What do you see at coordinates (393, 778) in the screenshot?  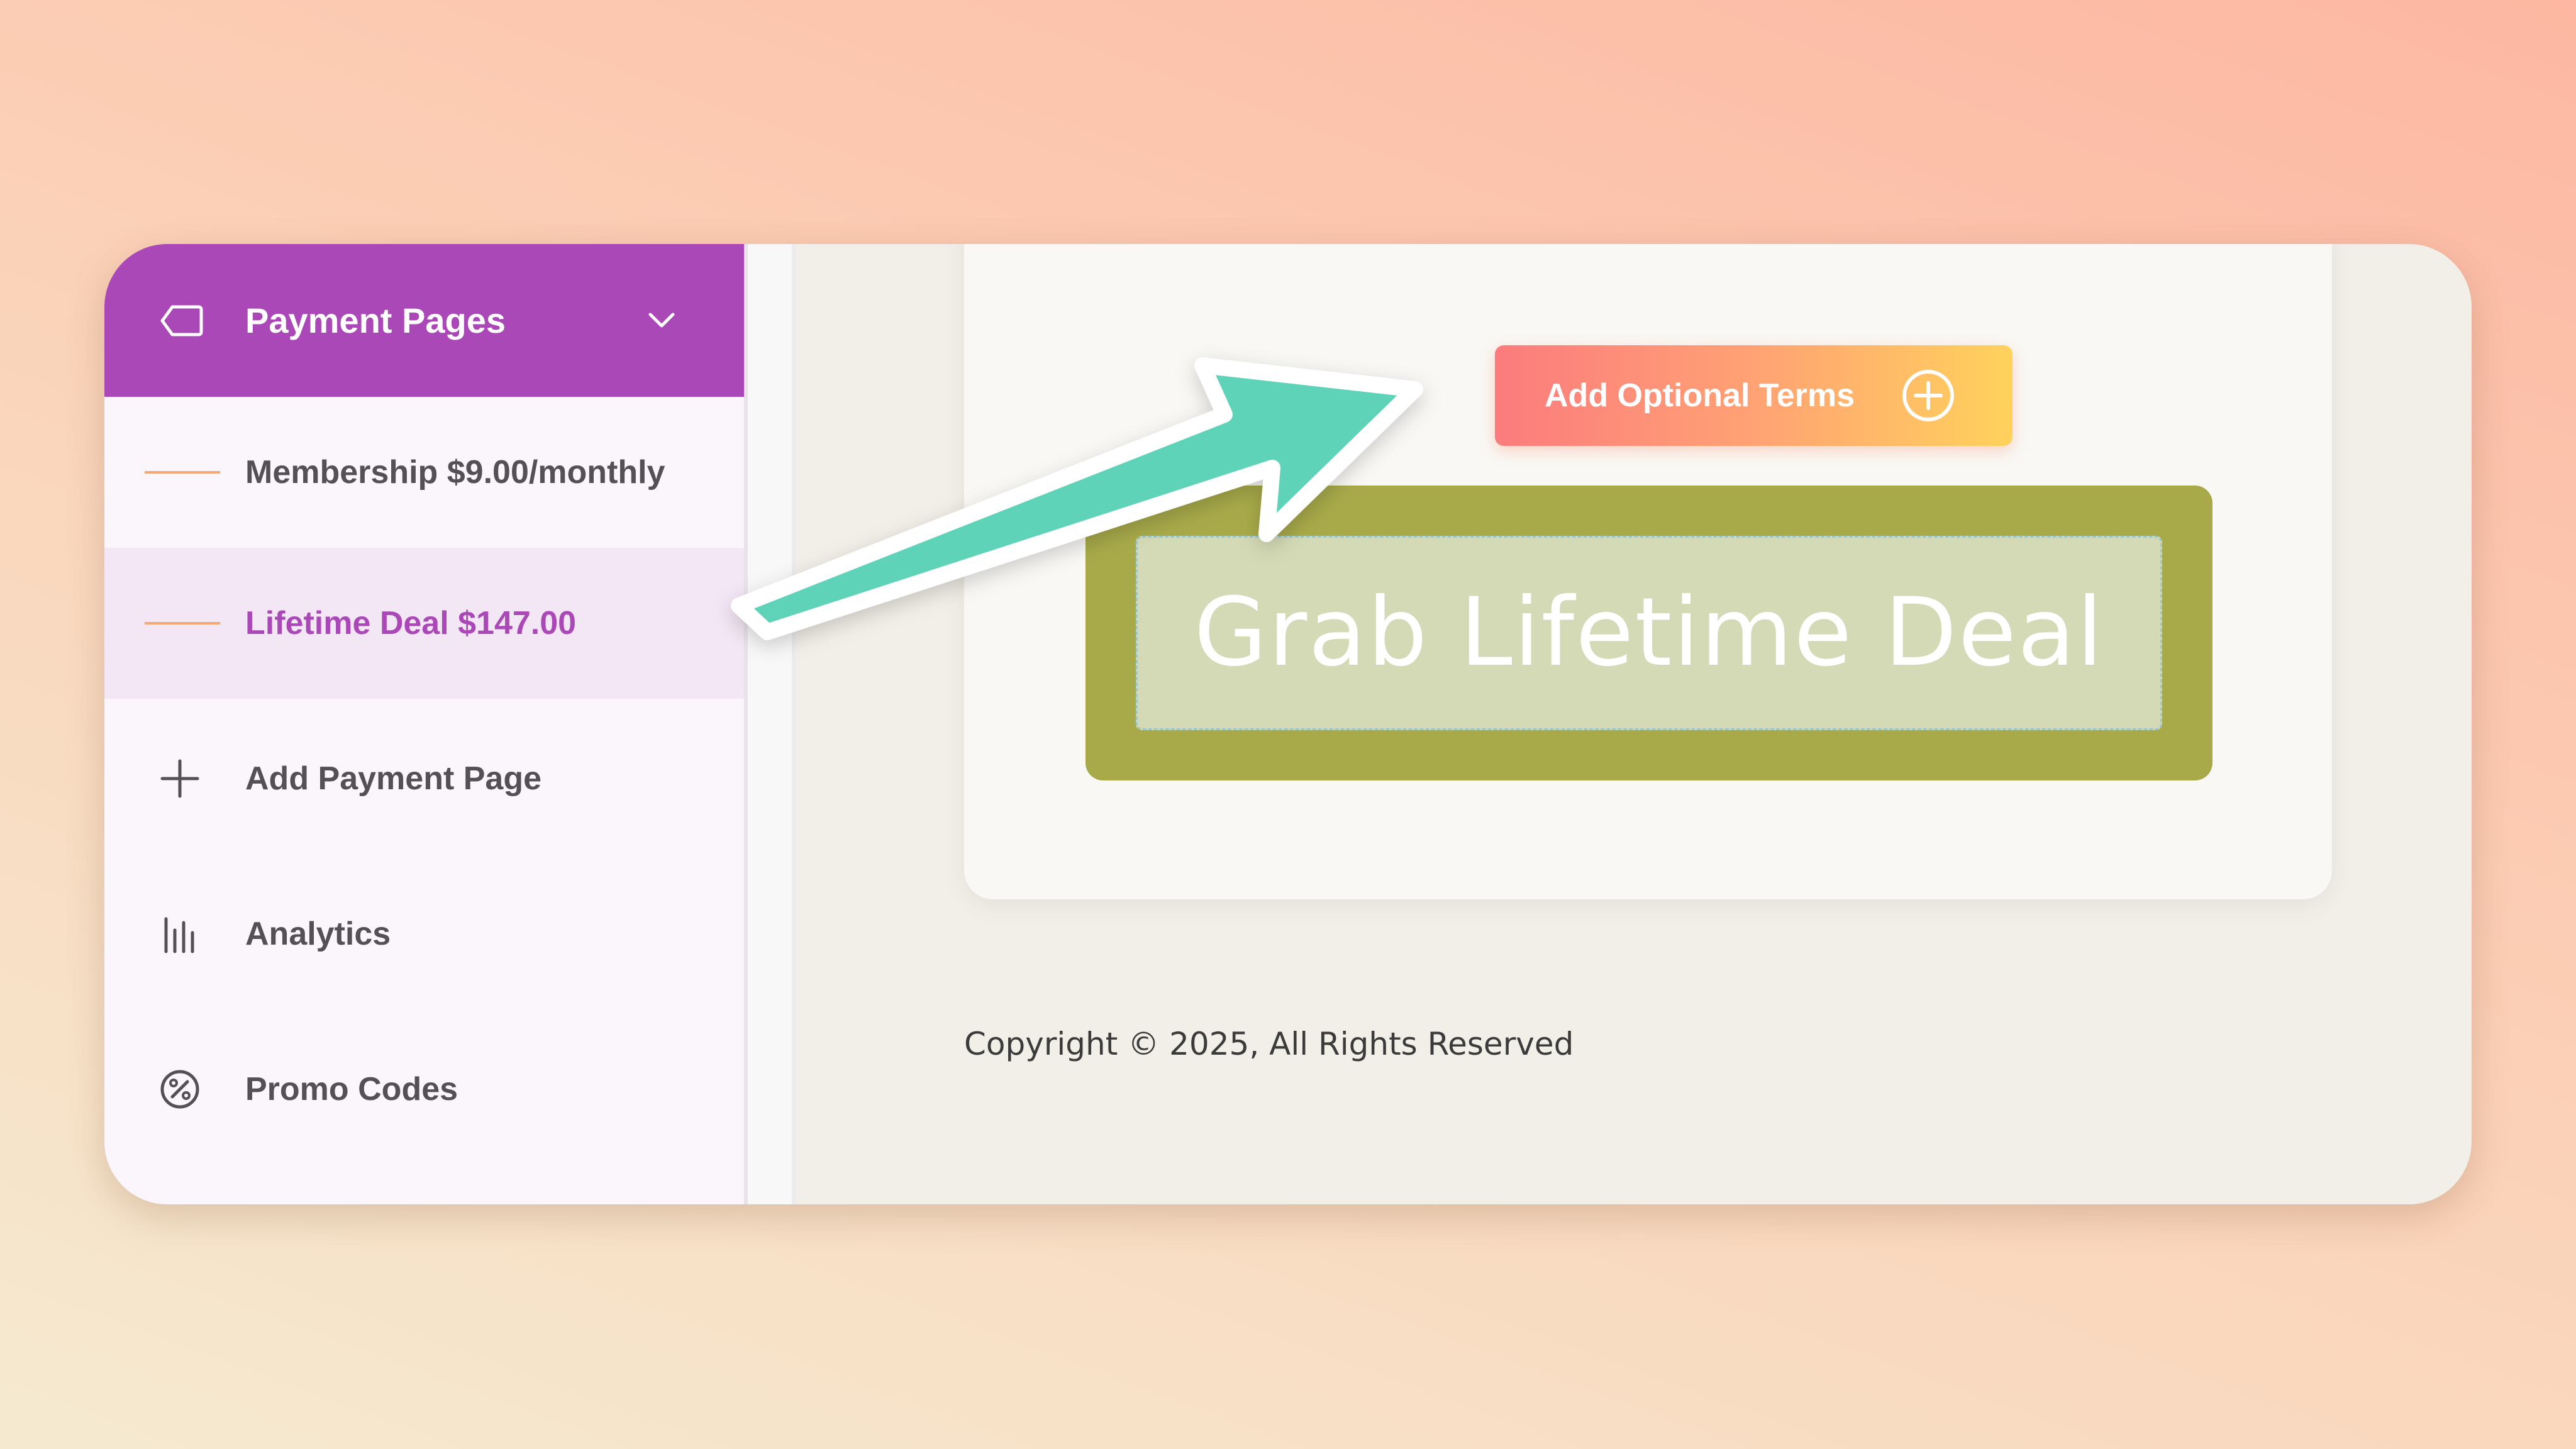 I see `sidebar-item-label: Add Payment Page` at bounding box center [393, 778].